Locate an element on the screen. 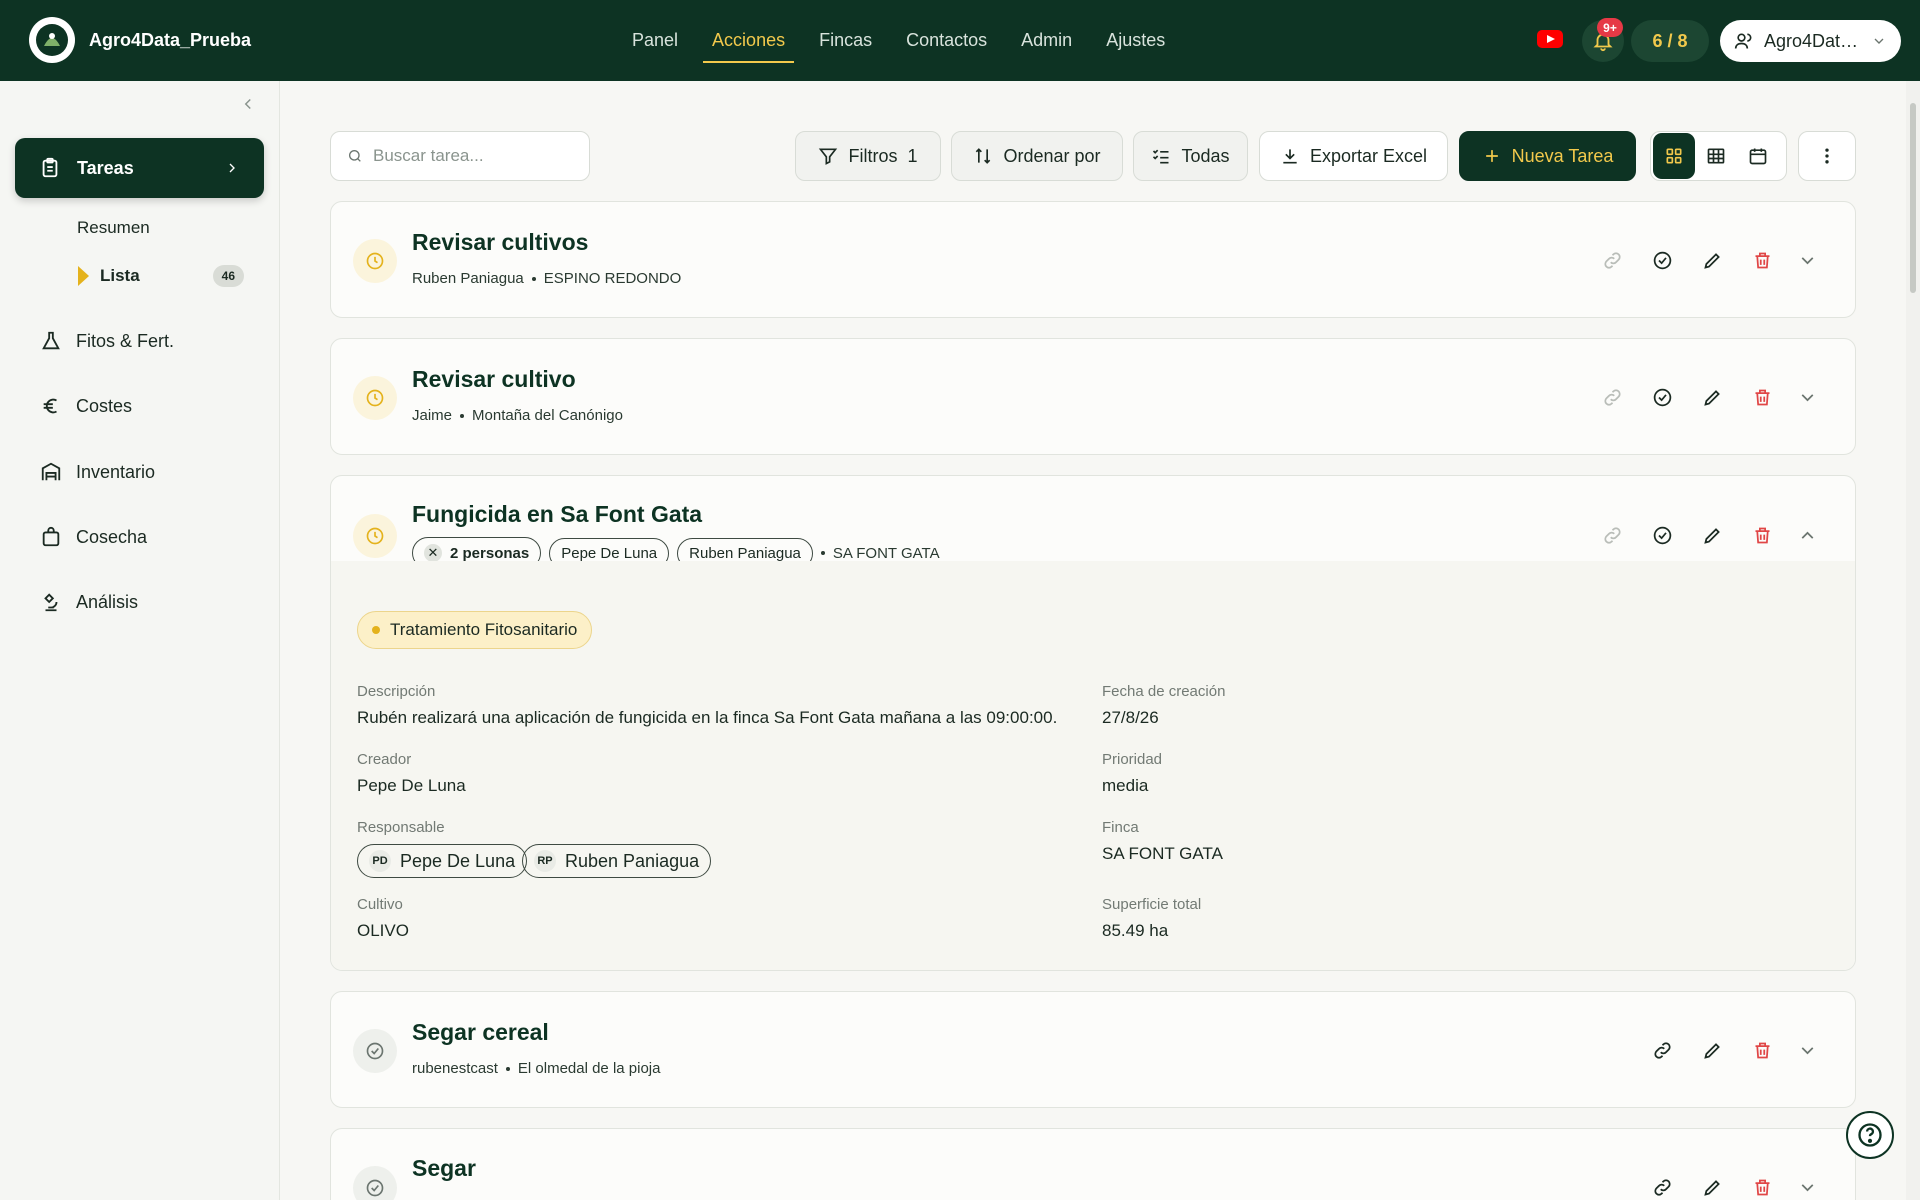 This screenshot has width=1920, height=1200. task-actions is located at coordinates (1707, 535).